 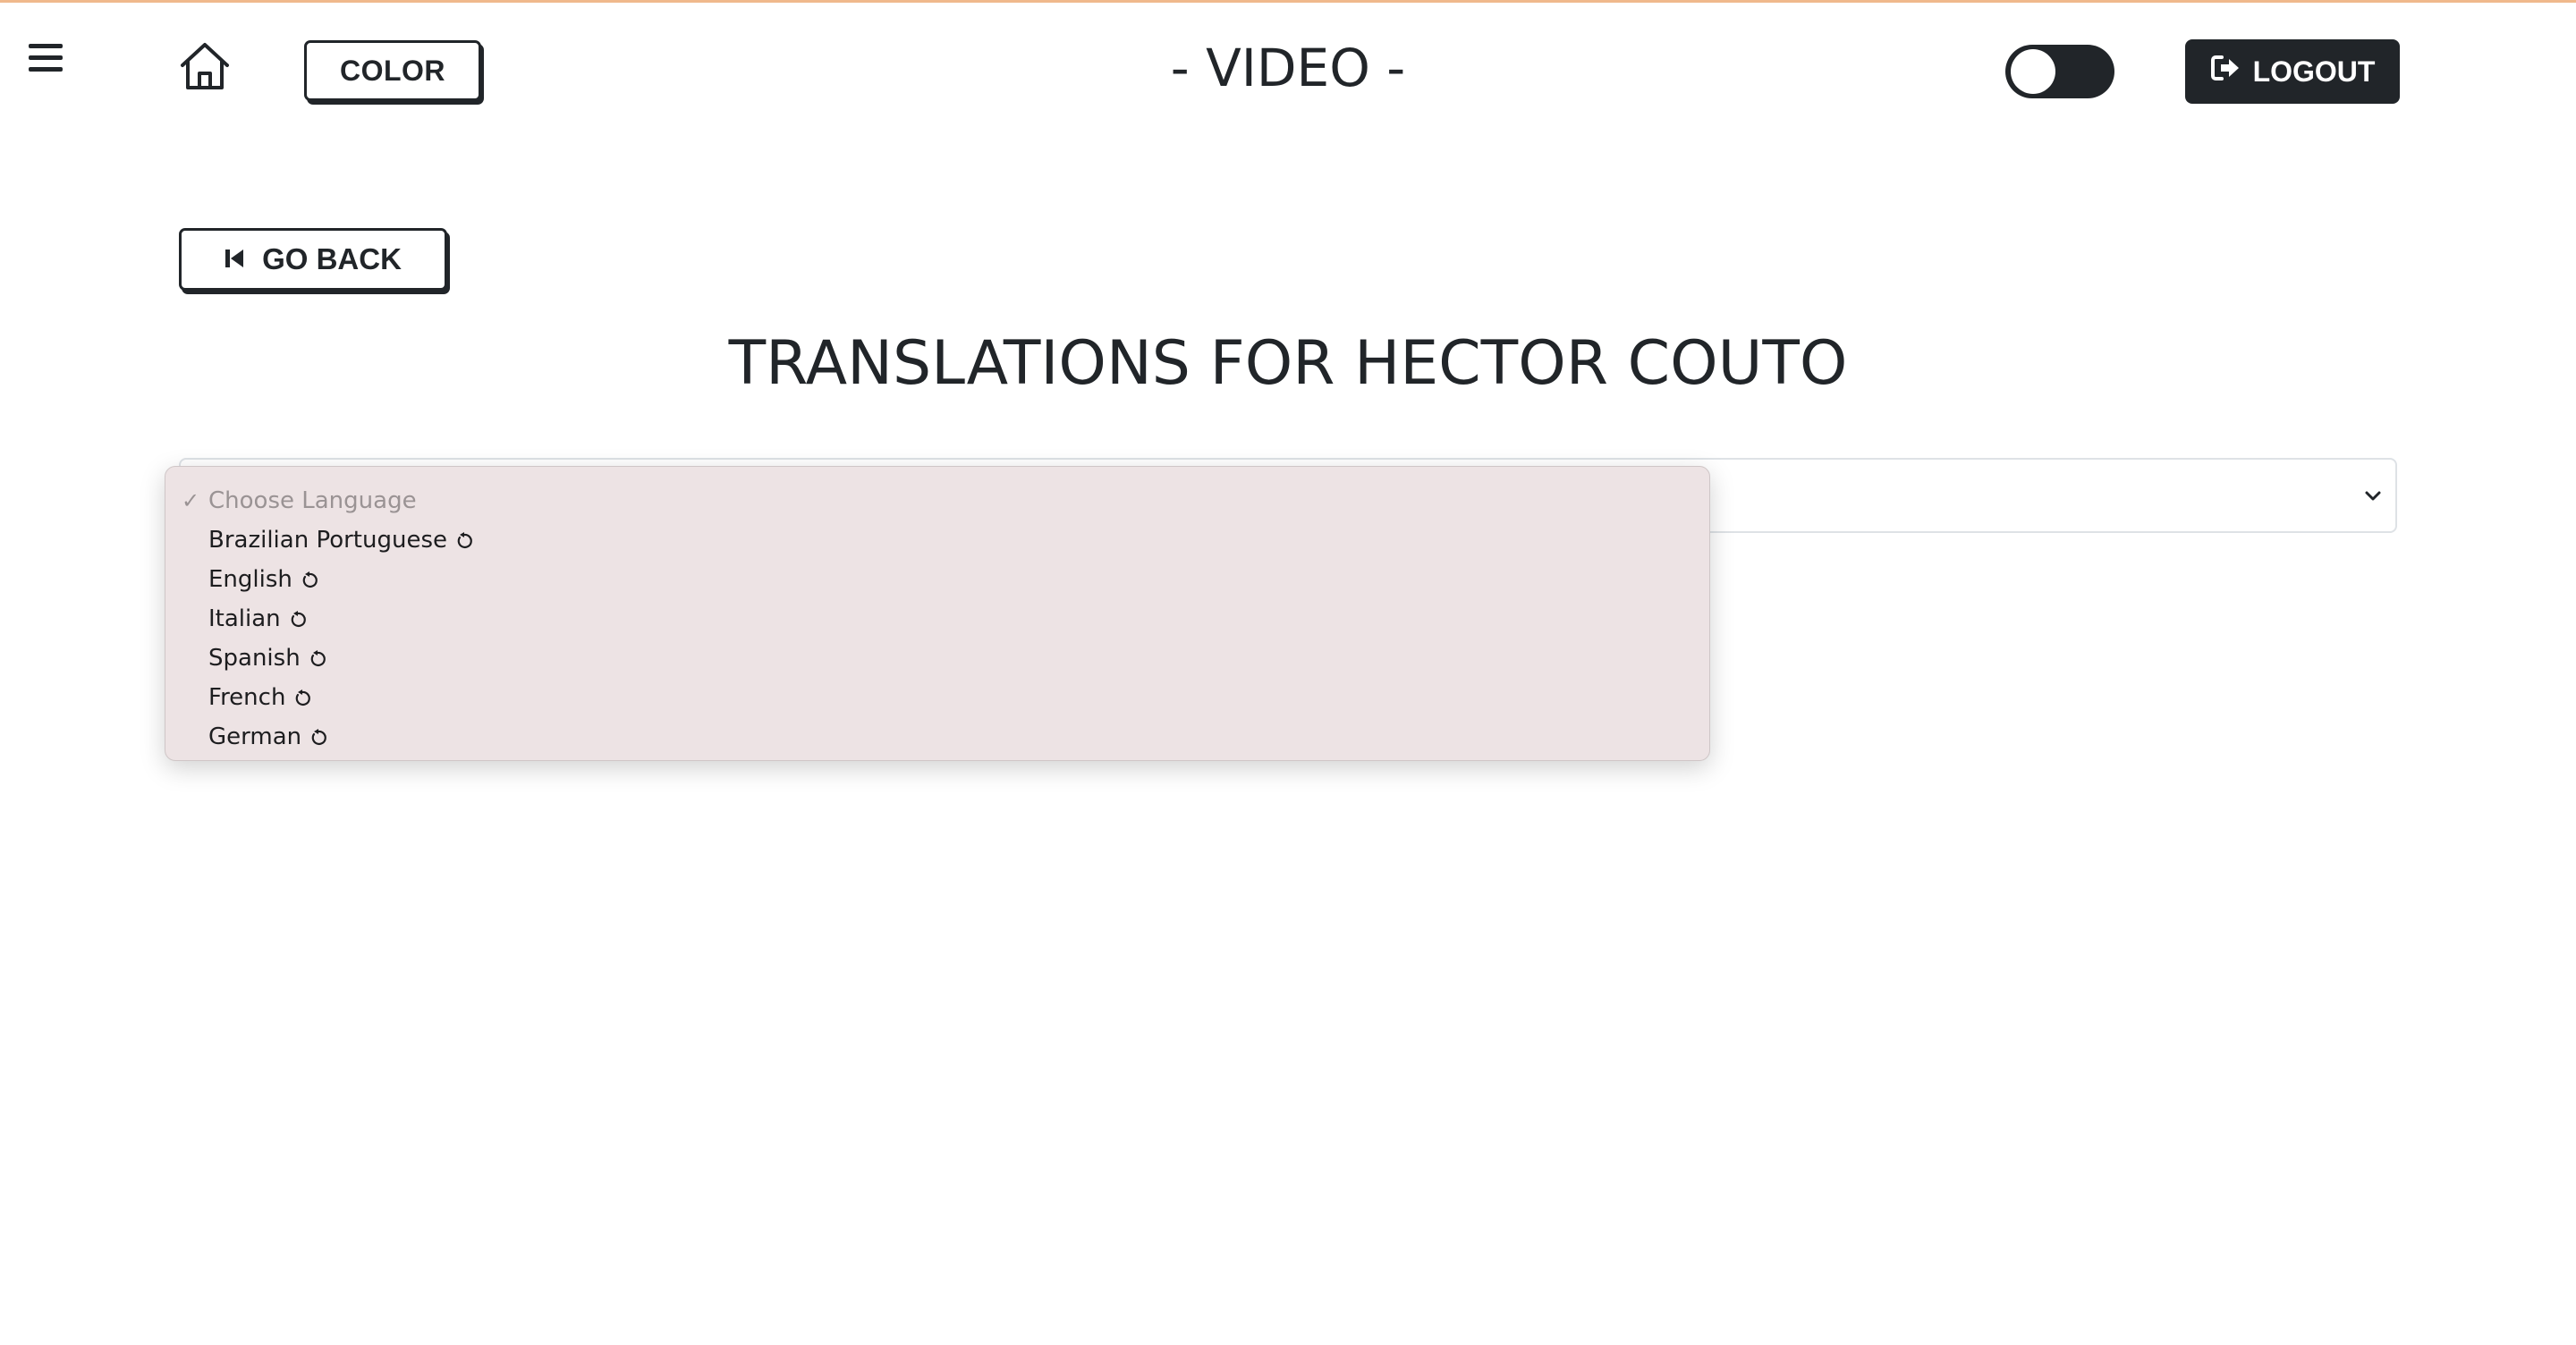 I want to click on color-button-label: COLOR, so click(x=392, y=70).